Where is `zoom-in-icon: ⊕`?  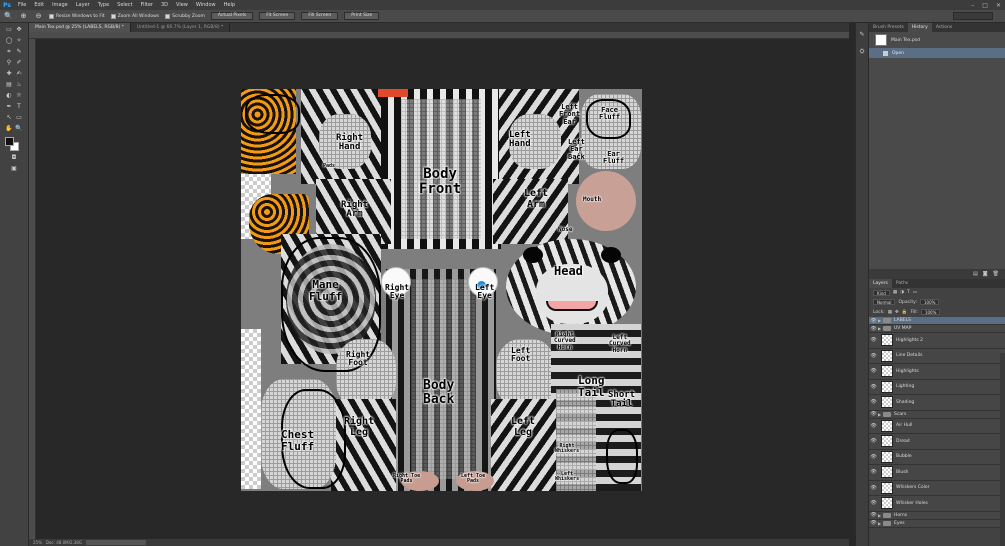 zoom-in-icon: ⊕ is located at coordinates (23, 16).